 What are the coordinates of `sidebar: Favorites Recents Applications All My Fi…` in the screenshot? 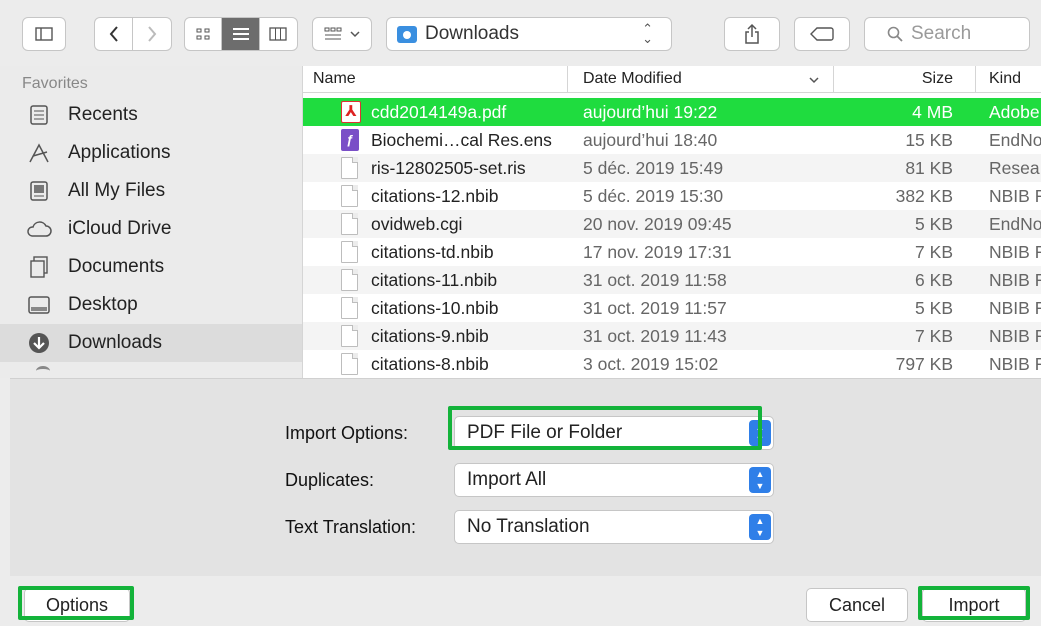 It's located at (151, 222).